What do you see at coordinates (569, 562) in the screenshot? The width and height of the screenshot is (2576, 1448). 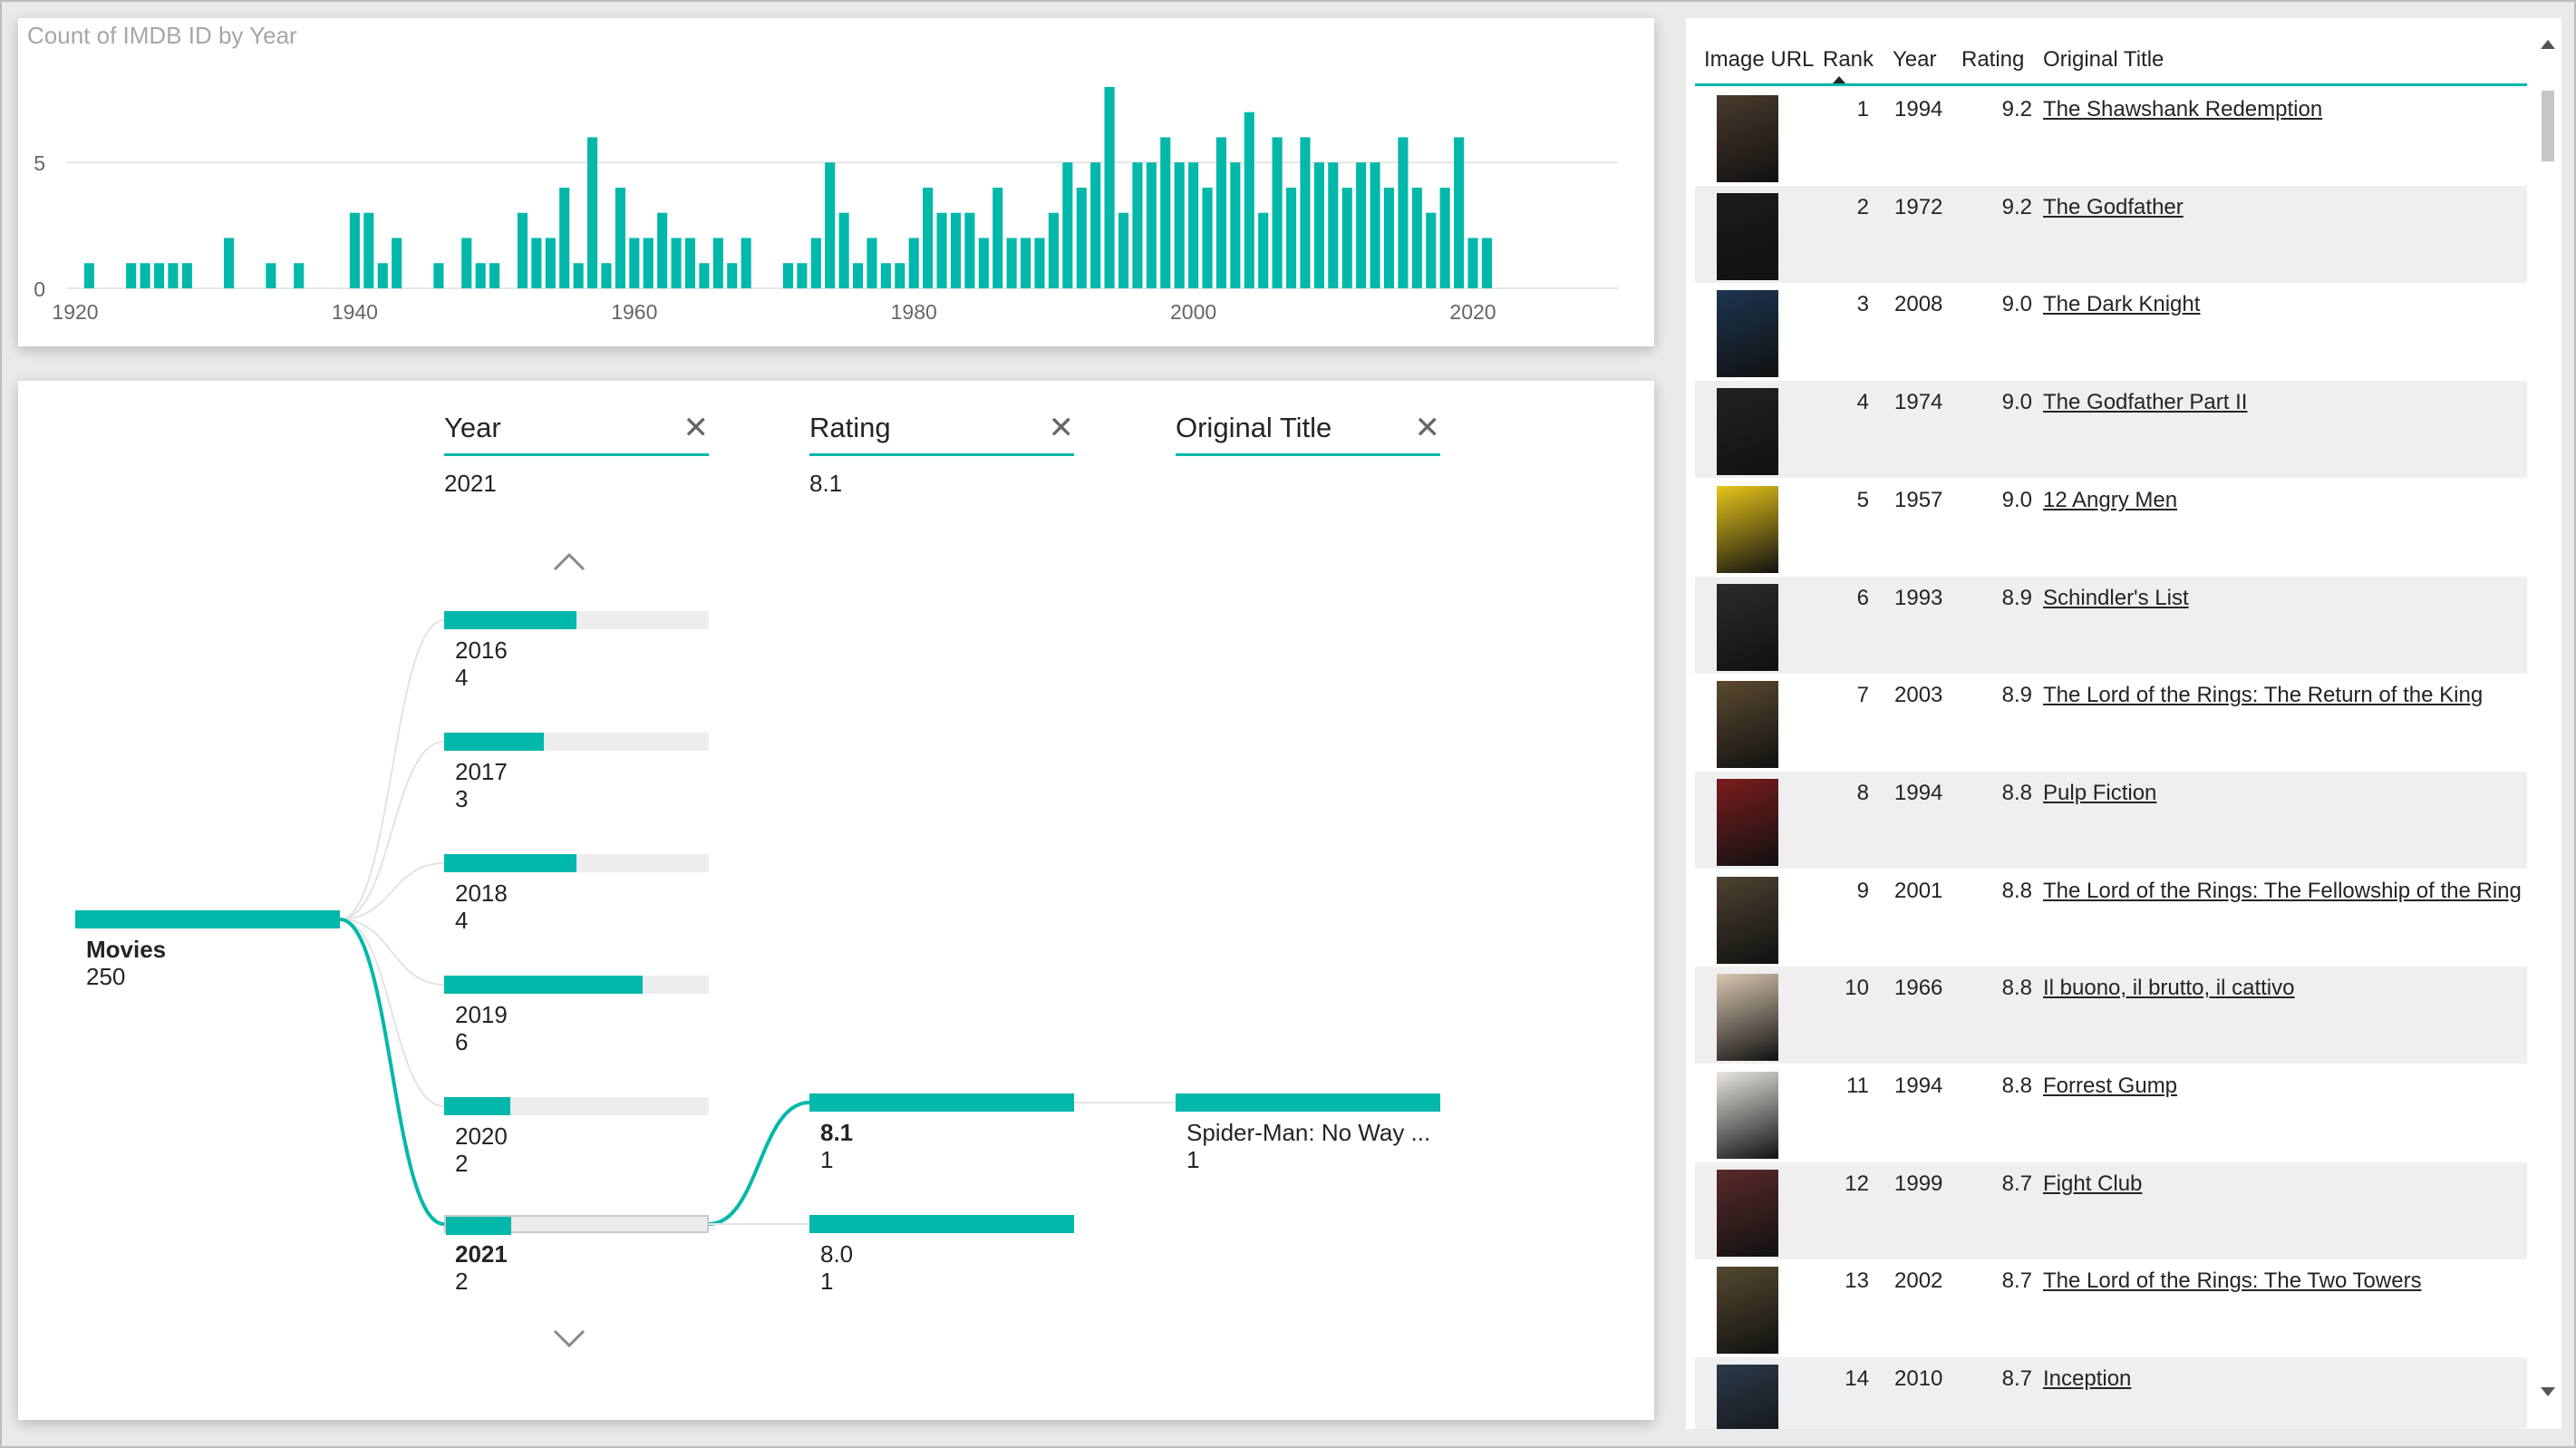 I see `chevron-up-icon` at bounding box center [569, 562].